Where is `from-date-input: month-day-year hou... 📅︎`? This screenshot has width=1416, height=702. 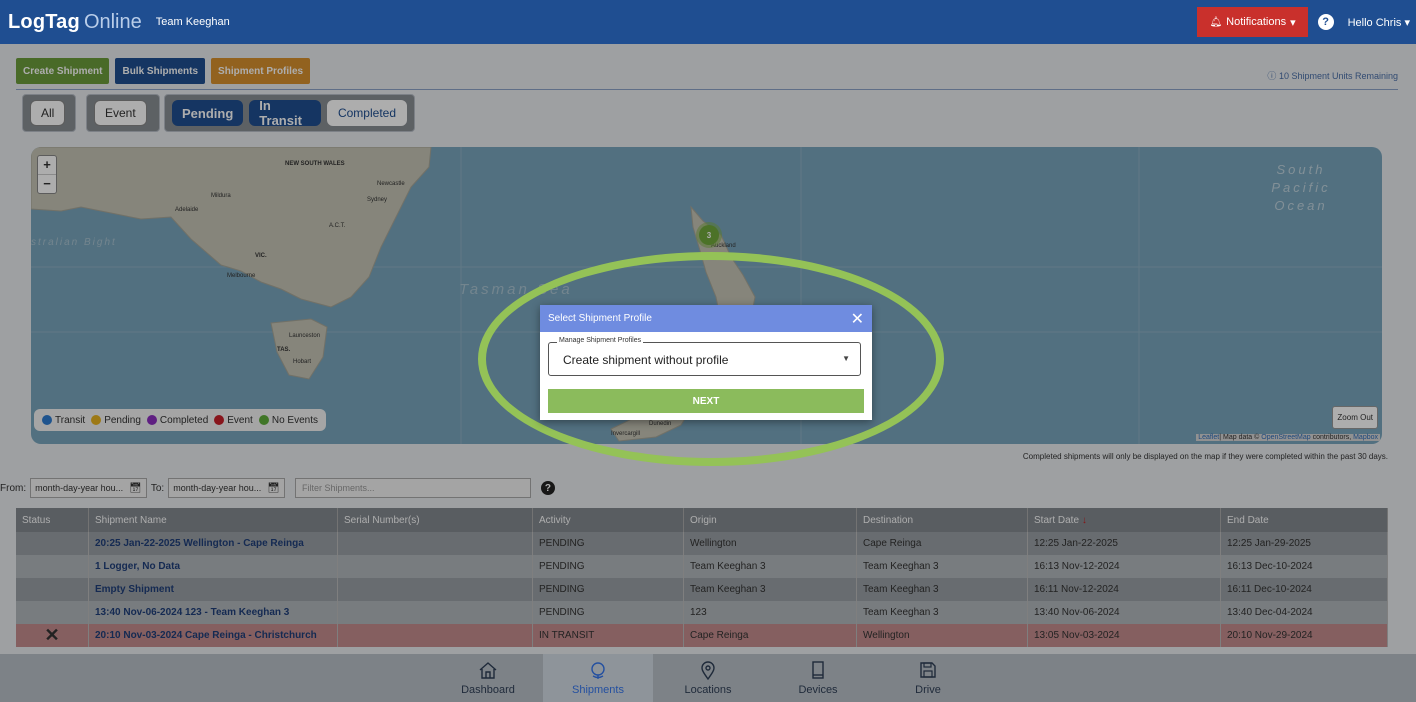
from-date-input: month-day-year hou... 📅︎ is located at coordinates (88, 488).